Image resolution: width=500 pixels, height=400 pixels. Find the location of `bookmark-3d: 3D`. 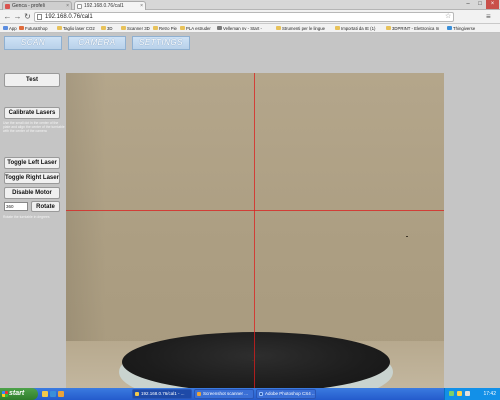

bookmark-3d: 3D is located at coordinates (107, 28).